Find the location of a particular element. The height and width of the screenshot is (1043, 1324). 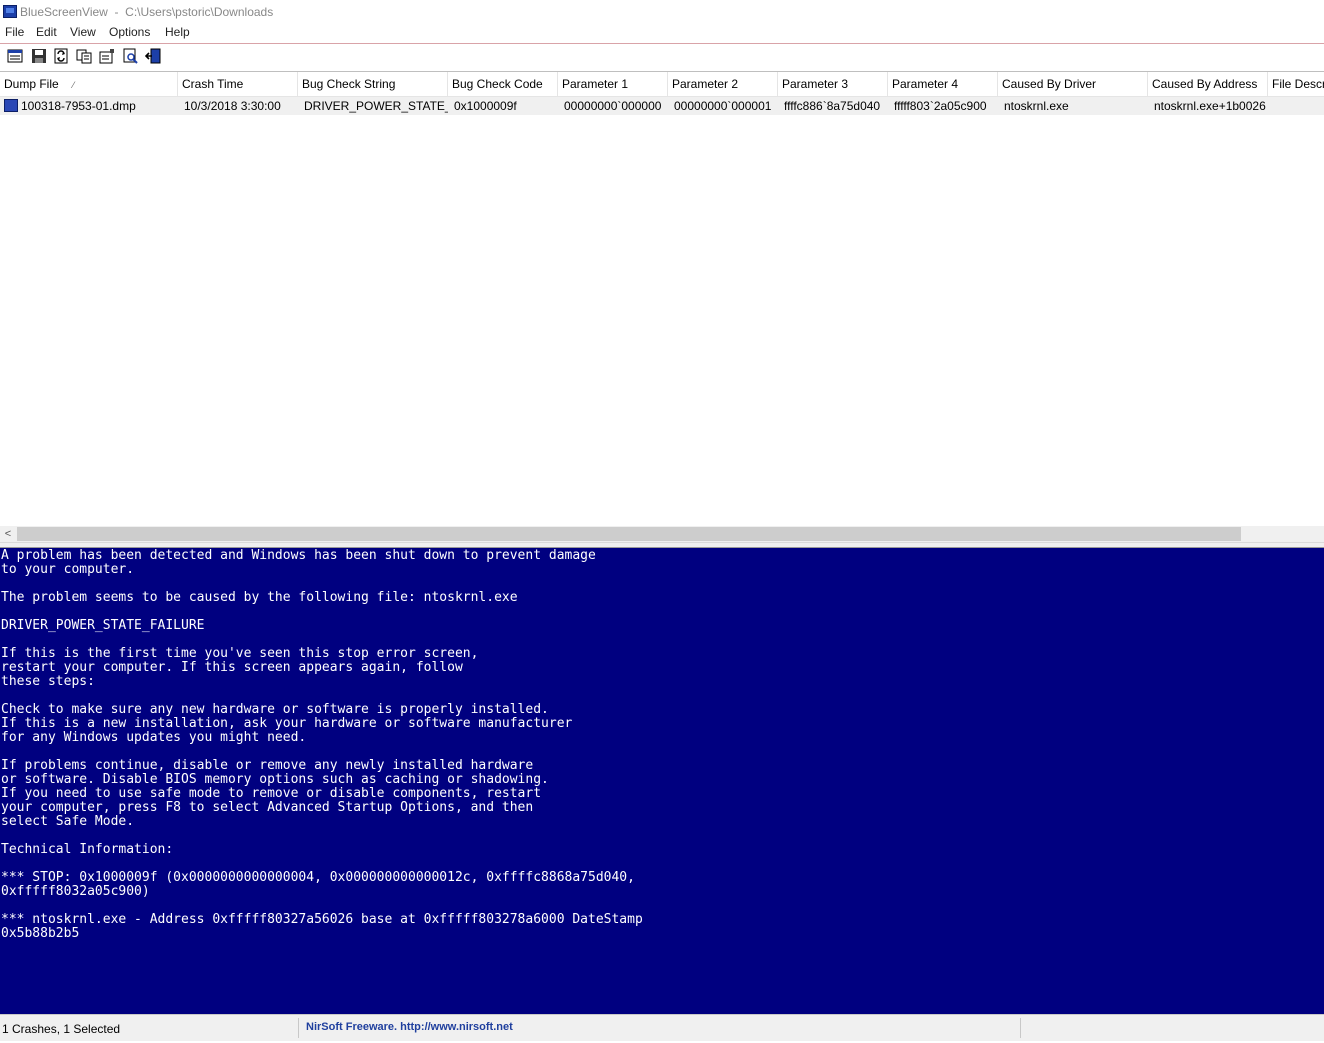

cell-file-description is located at coordinates (1296, 106).